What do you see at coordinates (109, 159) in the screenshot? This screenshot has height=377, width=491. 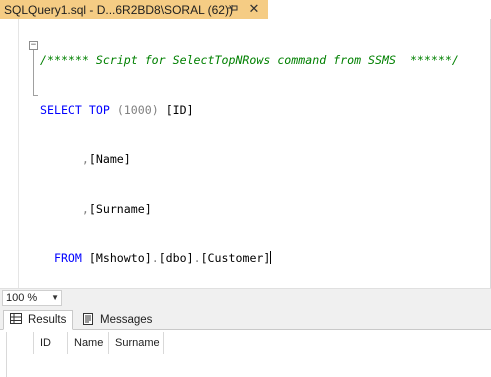 I see `sql-column: [Name]` at bounding box center [109, 159].